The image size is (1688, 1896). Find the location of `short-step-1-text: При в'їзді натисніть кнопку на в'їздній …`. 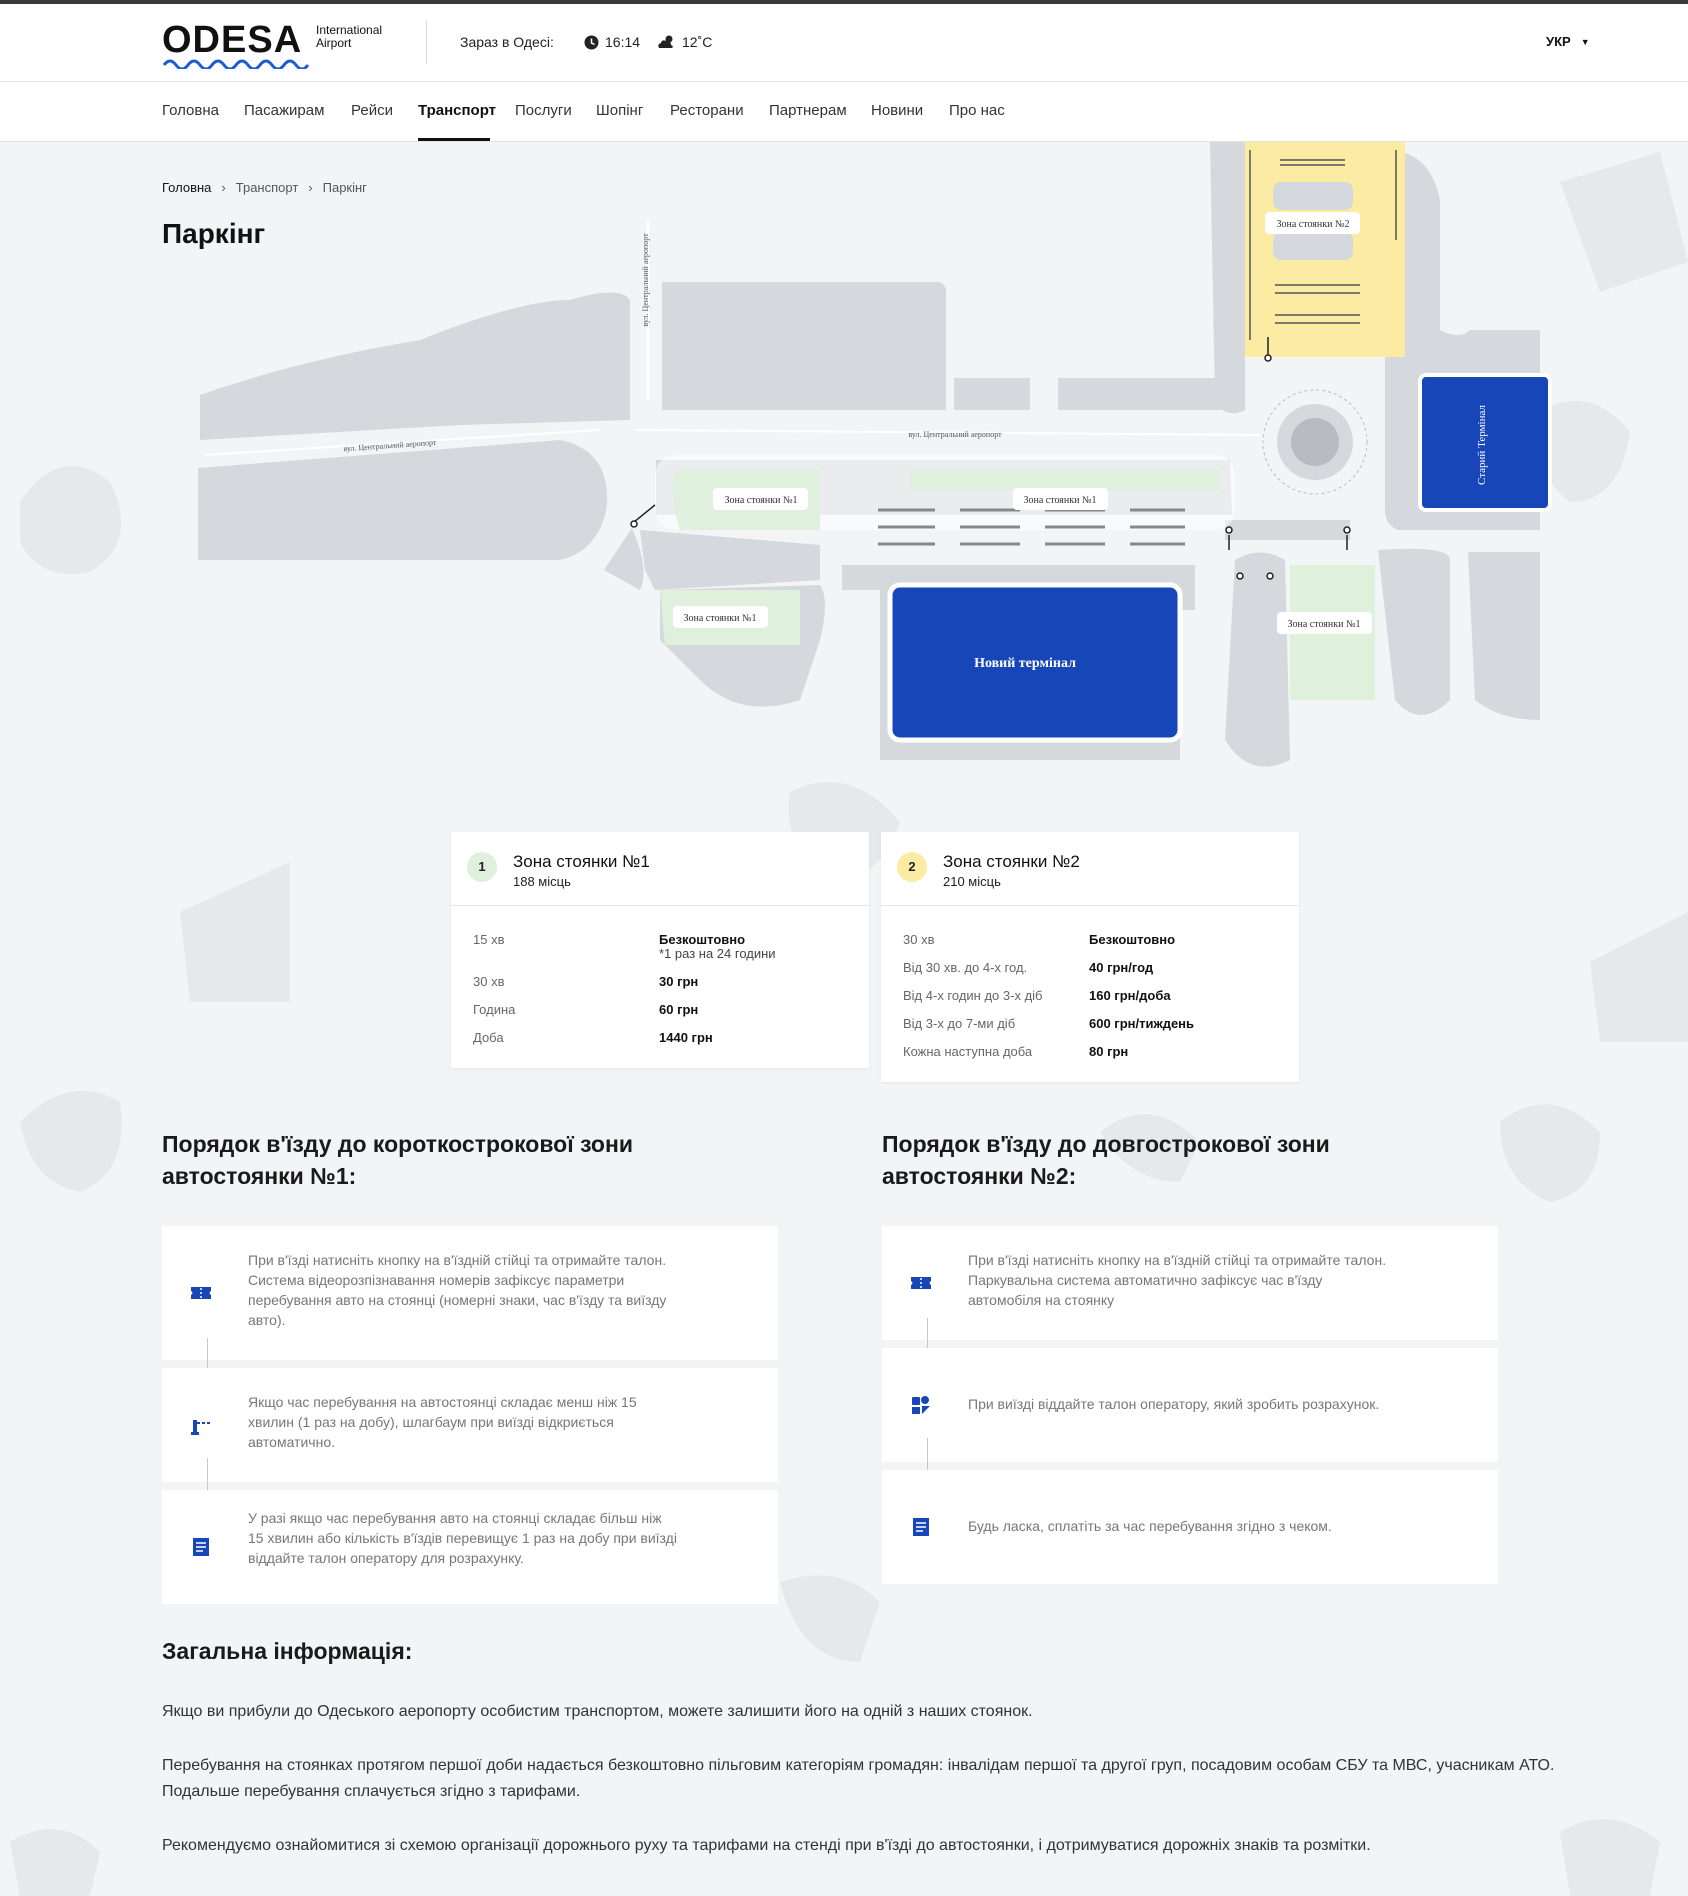

short-step-1-text: При в'їзді натисніть кнопку на в'їздній … is located at coordinates (457, 1290).